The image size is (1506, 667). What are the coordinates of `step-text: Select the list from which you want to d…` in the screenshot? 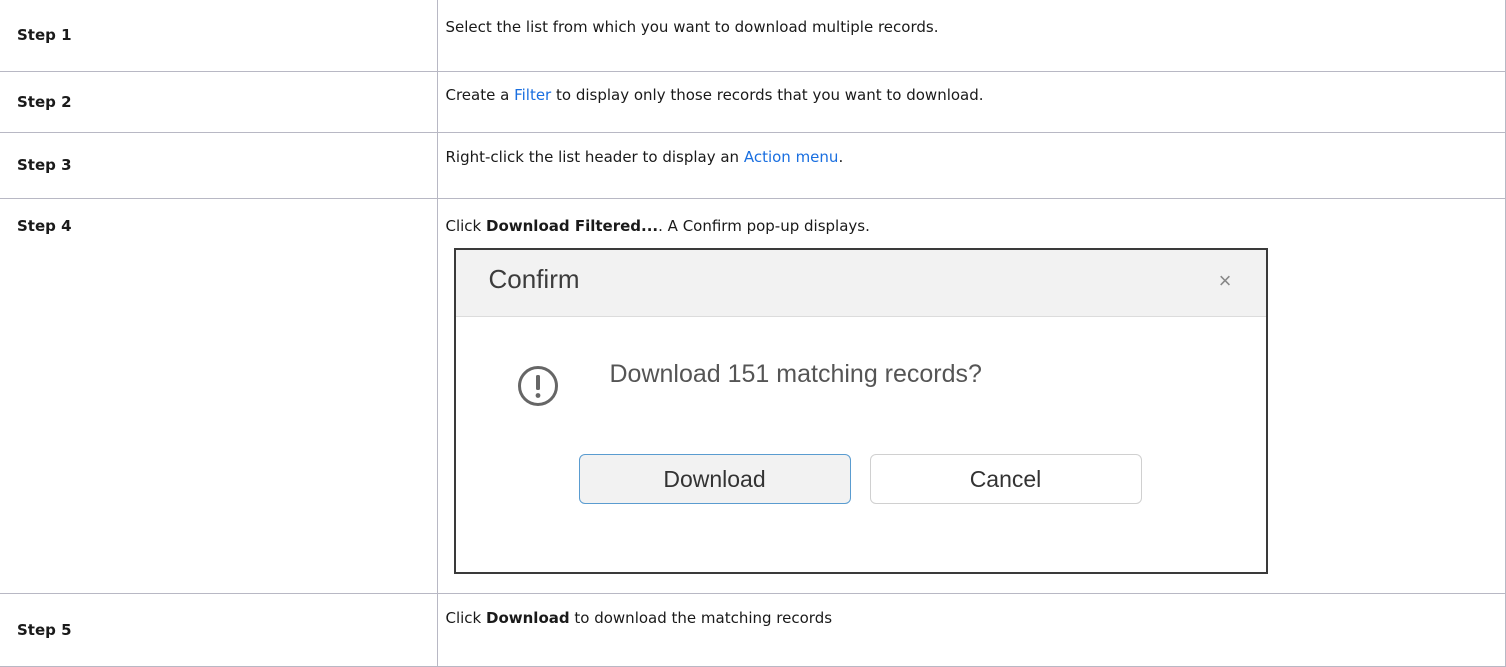 It's located at (692, 27).